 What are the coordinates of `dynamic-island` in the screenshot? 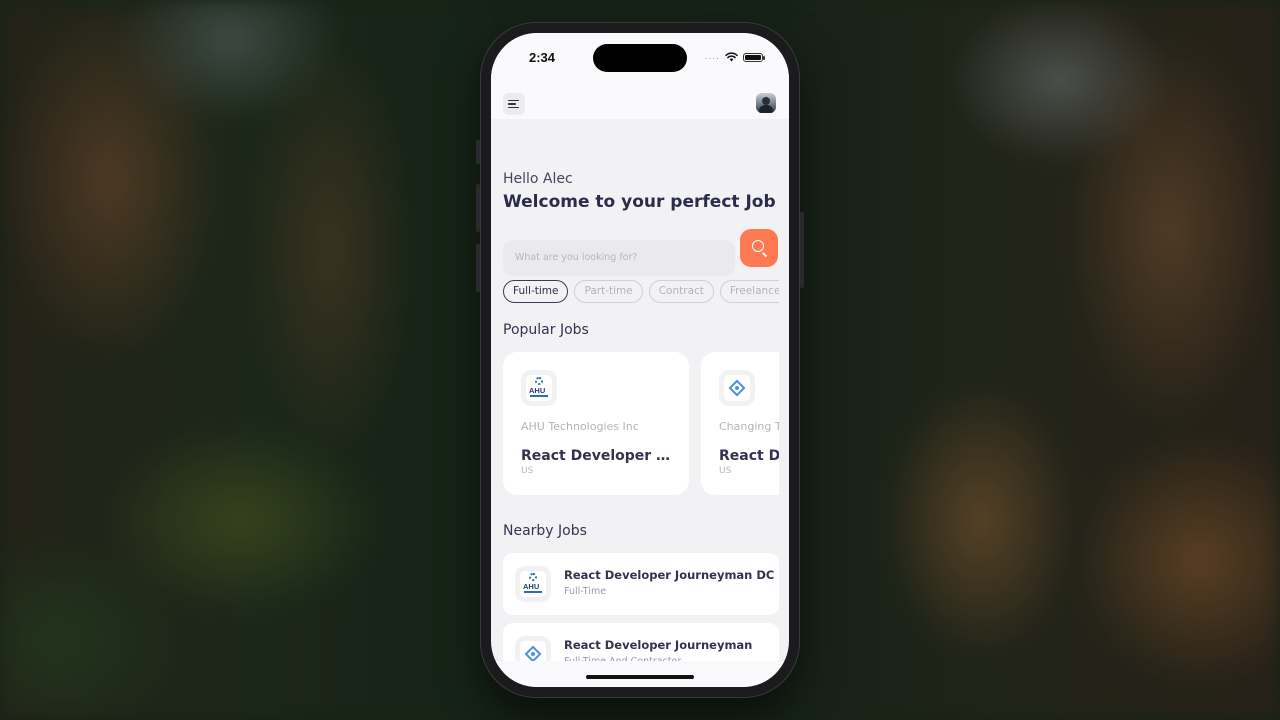 It's located at (640, 58).